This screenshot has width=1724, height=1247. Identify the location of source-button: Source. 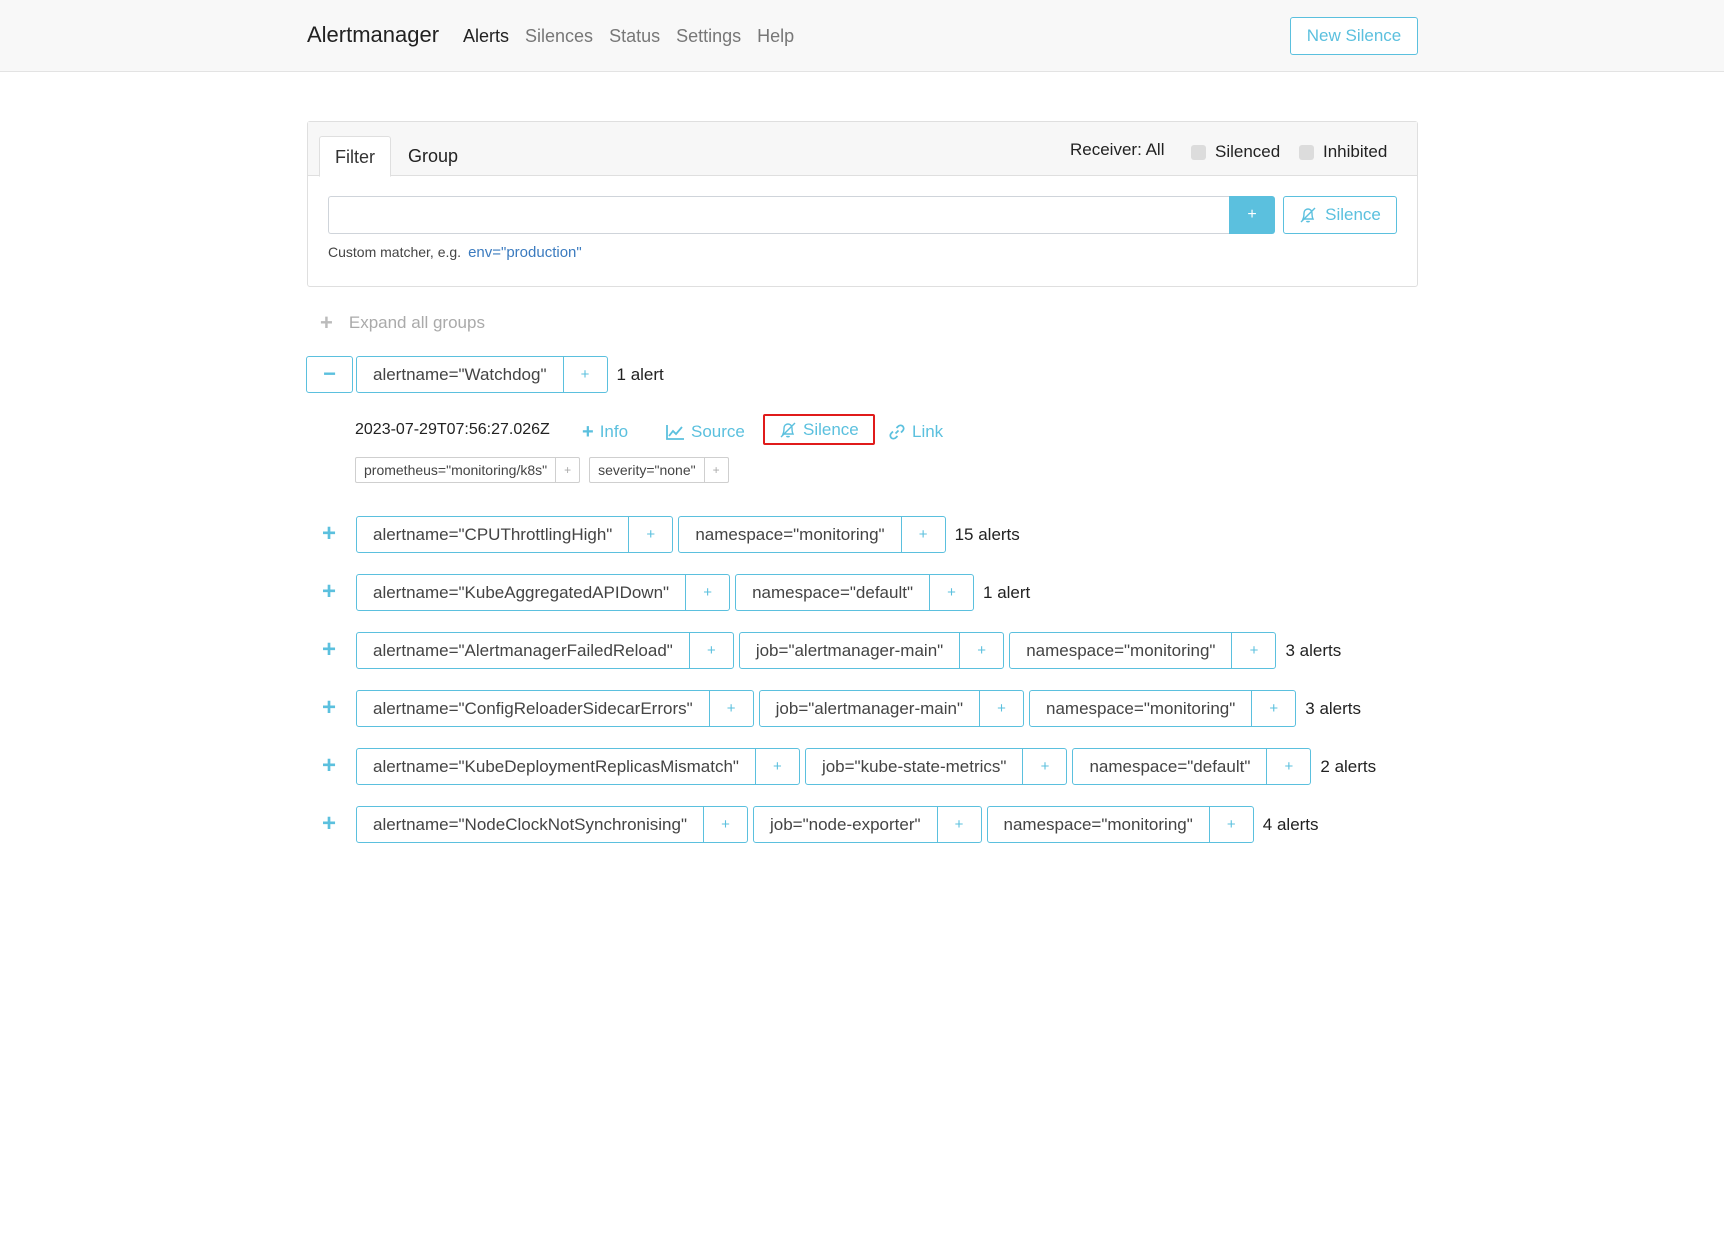
(705, 432).